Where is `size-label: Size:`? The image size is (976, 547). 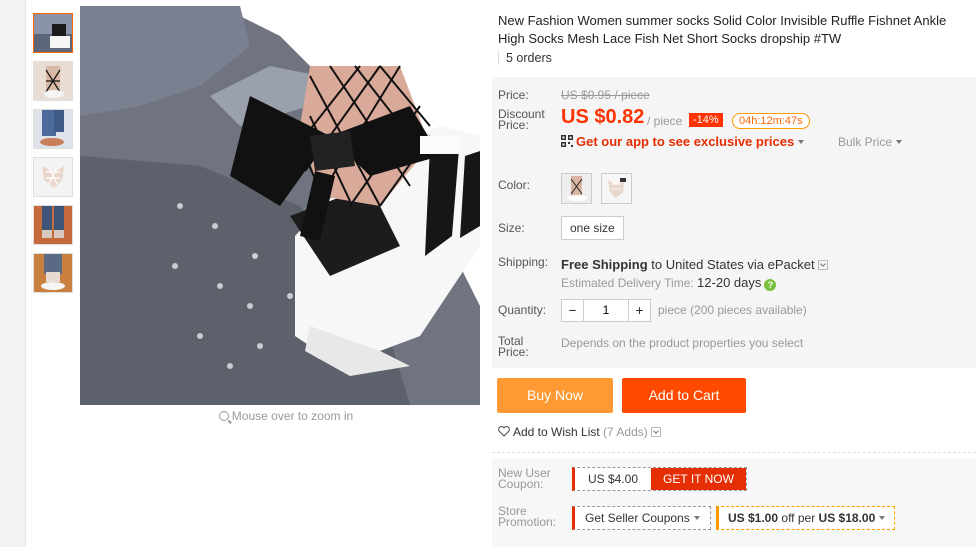 size-label: Size: is located at coordinates (511, 228).